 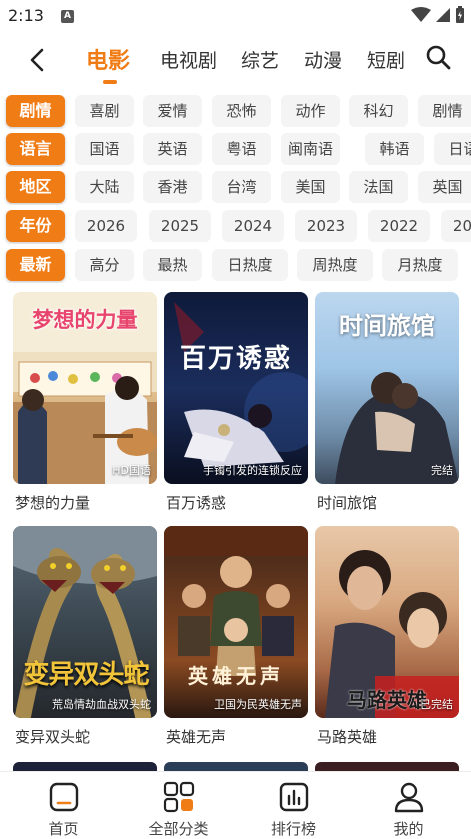 What do you see at coordinates (53, 737) in the screenshot?
I see `movie-title: 变异双头蛇` at bounding box center [53, 737].